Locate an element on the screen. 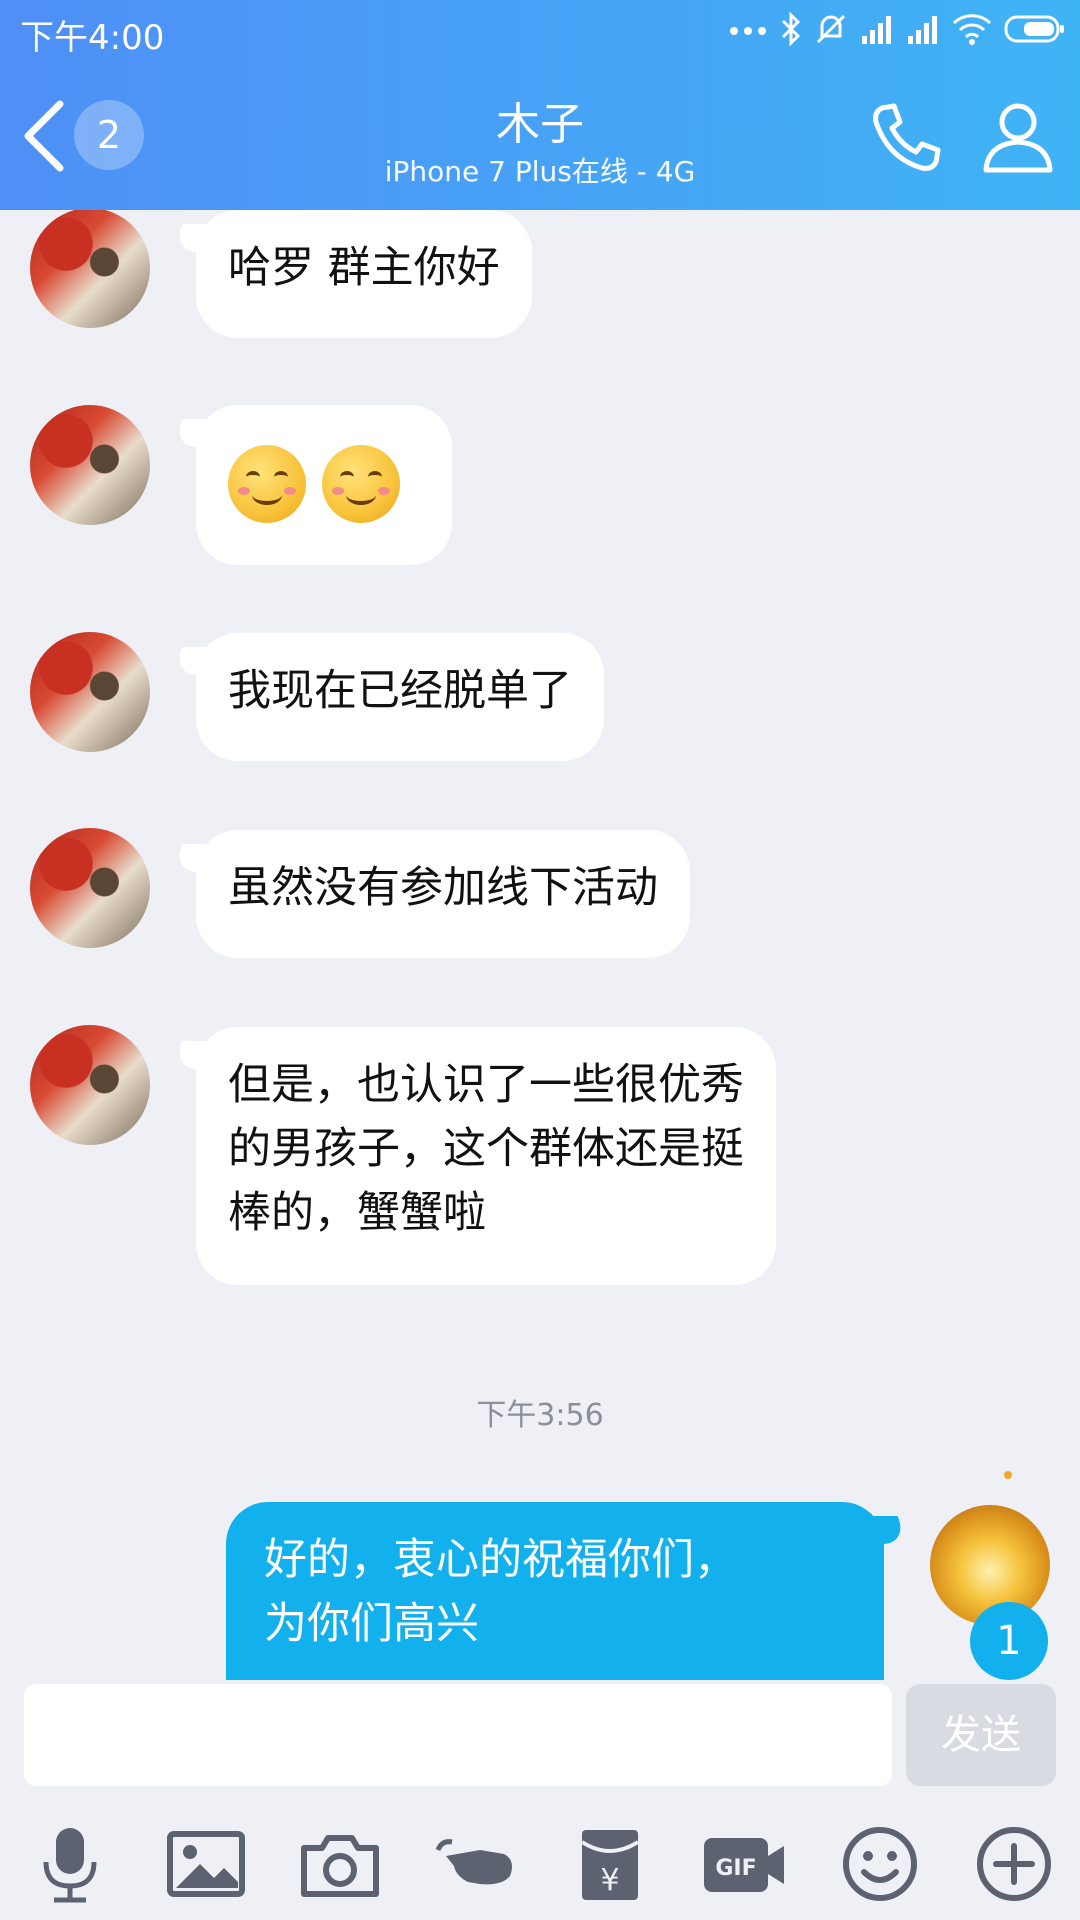 The width and height of the screenshot is (1080, 1920). input-bar: 发送 is located at coordinates (540, 1735).